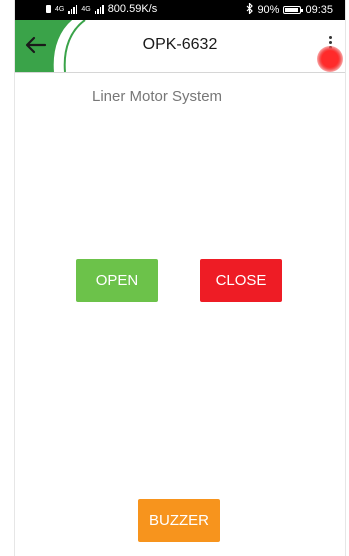 This screenshot has height=556, width=349. Describe the element at coordinates (179, 520) in the screenshot. I see `buzzer-button: BUZZER` at that location.